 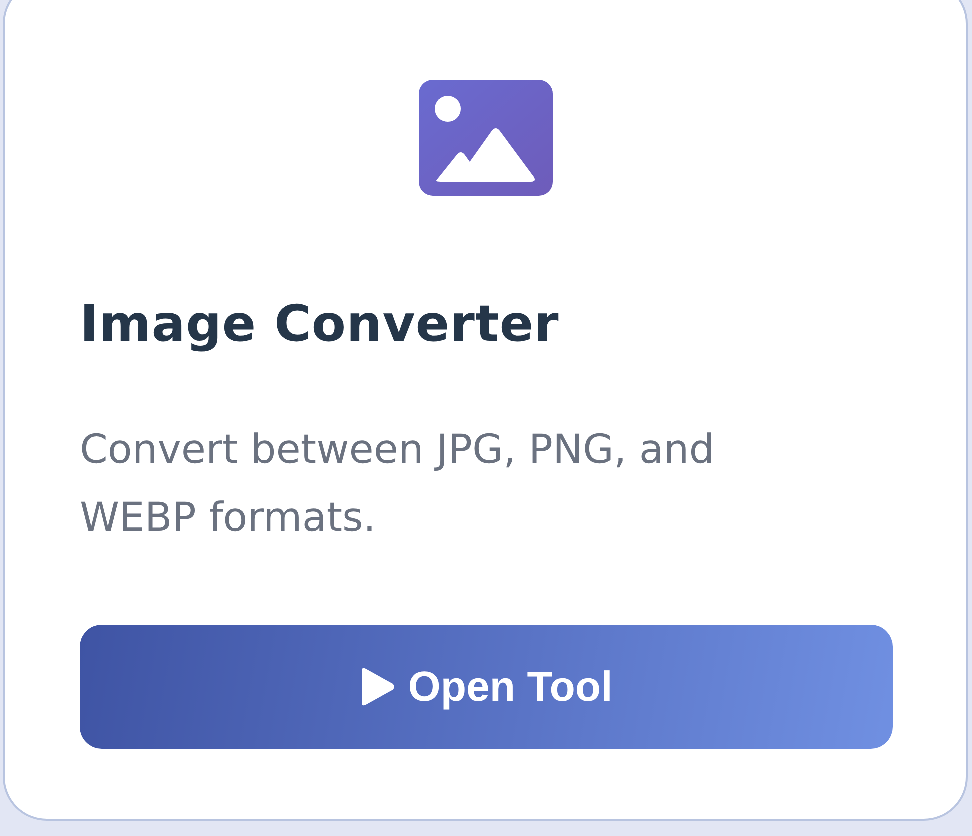 I want to click on card-title: Image Converter, so click(x=320, y=324).